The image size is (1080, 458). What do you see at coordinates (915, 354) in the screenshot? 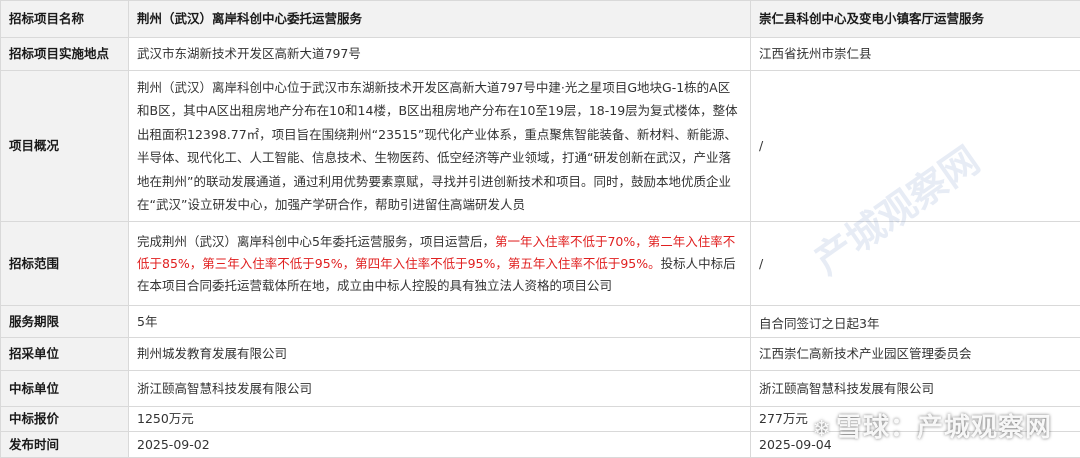
I see `buyer-value-2: 江西崇仁高新技术产业园区管理委员会` at bounding box center [915, 354].